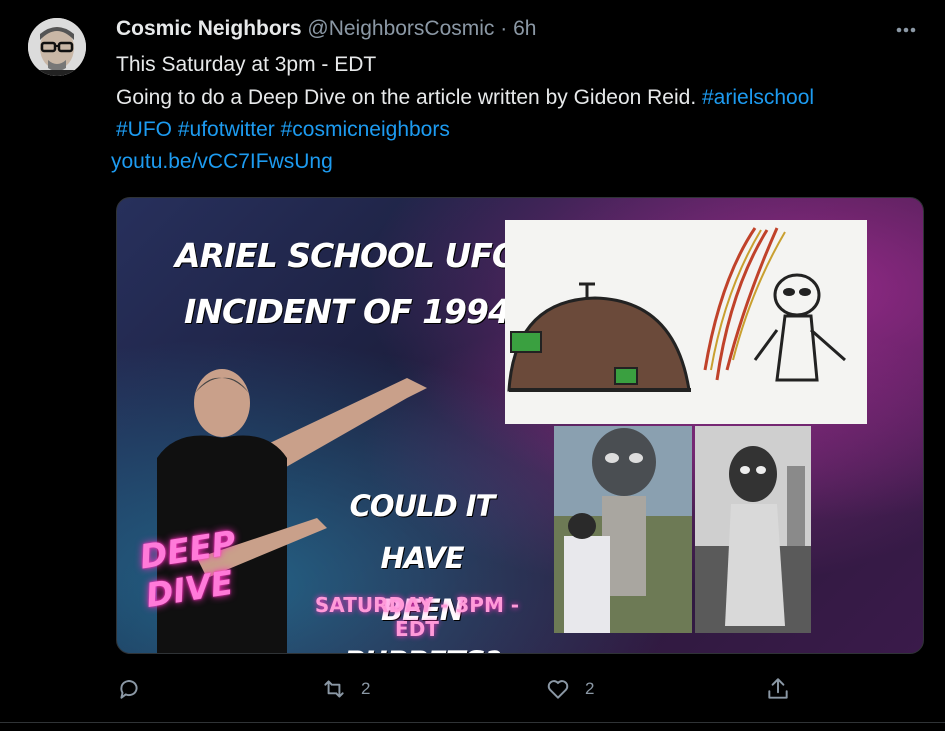 The height and width of the screenshot is (731, 945). Describe the element at coordinates (366, 688) in the screenshot. I see `retweet-count: 2` at that location.